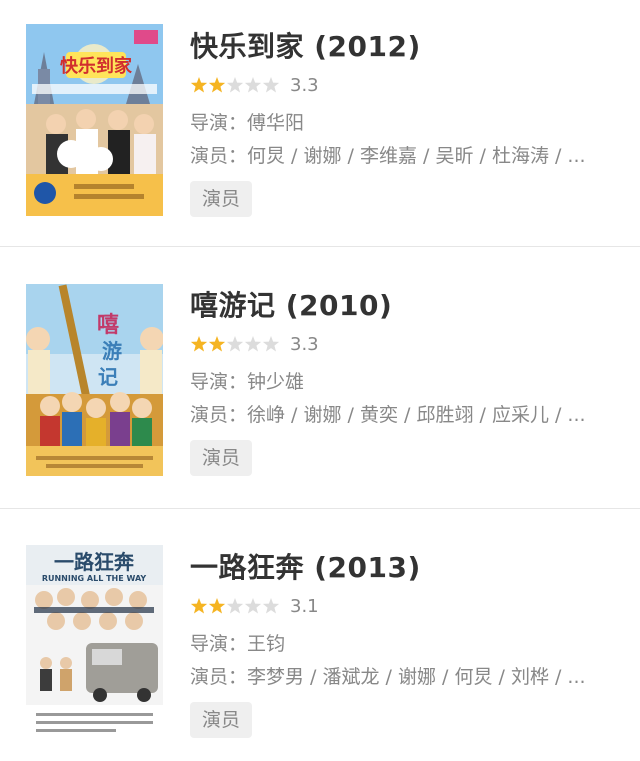 This screenshot has width=640, height=761. I want to click on movie-poster: 快乐到家, so click(94, 120).